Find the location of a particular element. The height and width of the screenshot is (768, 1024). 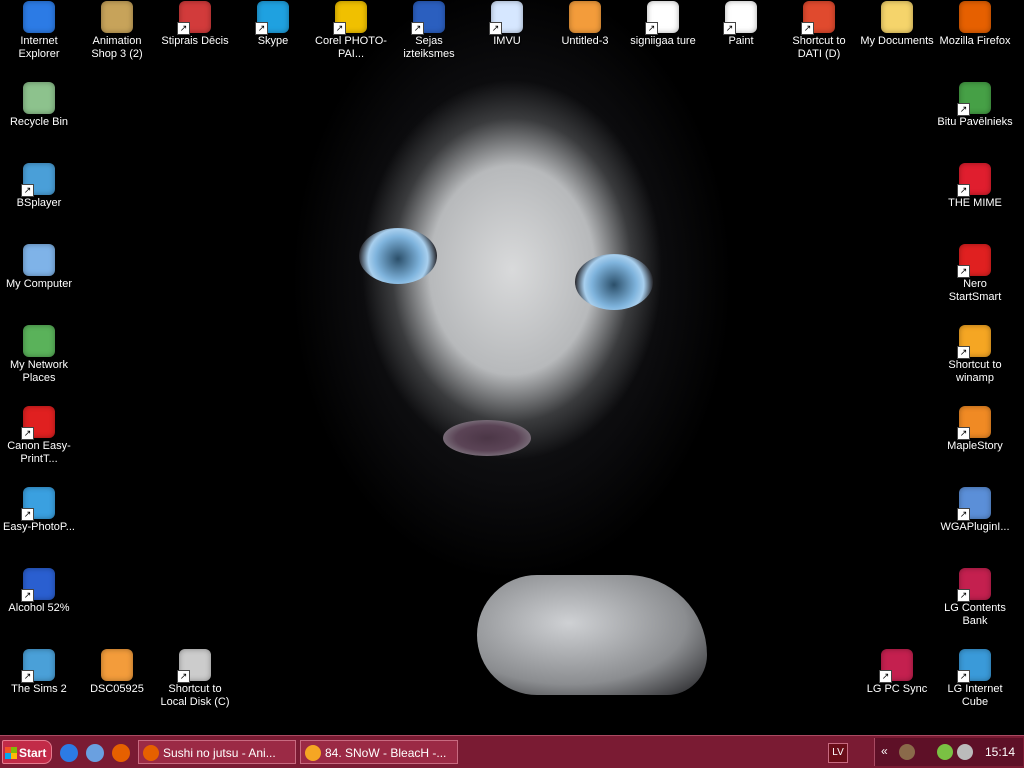

desktop-icon: ↗ signiigaa ture is located at coordinates (663, 24).